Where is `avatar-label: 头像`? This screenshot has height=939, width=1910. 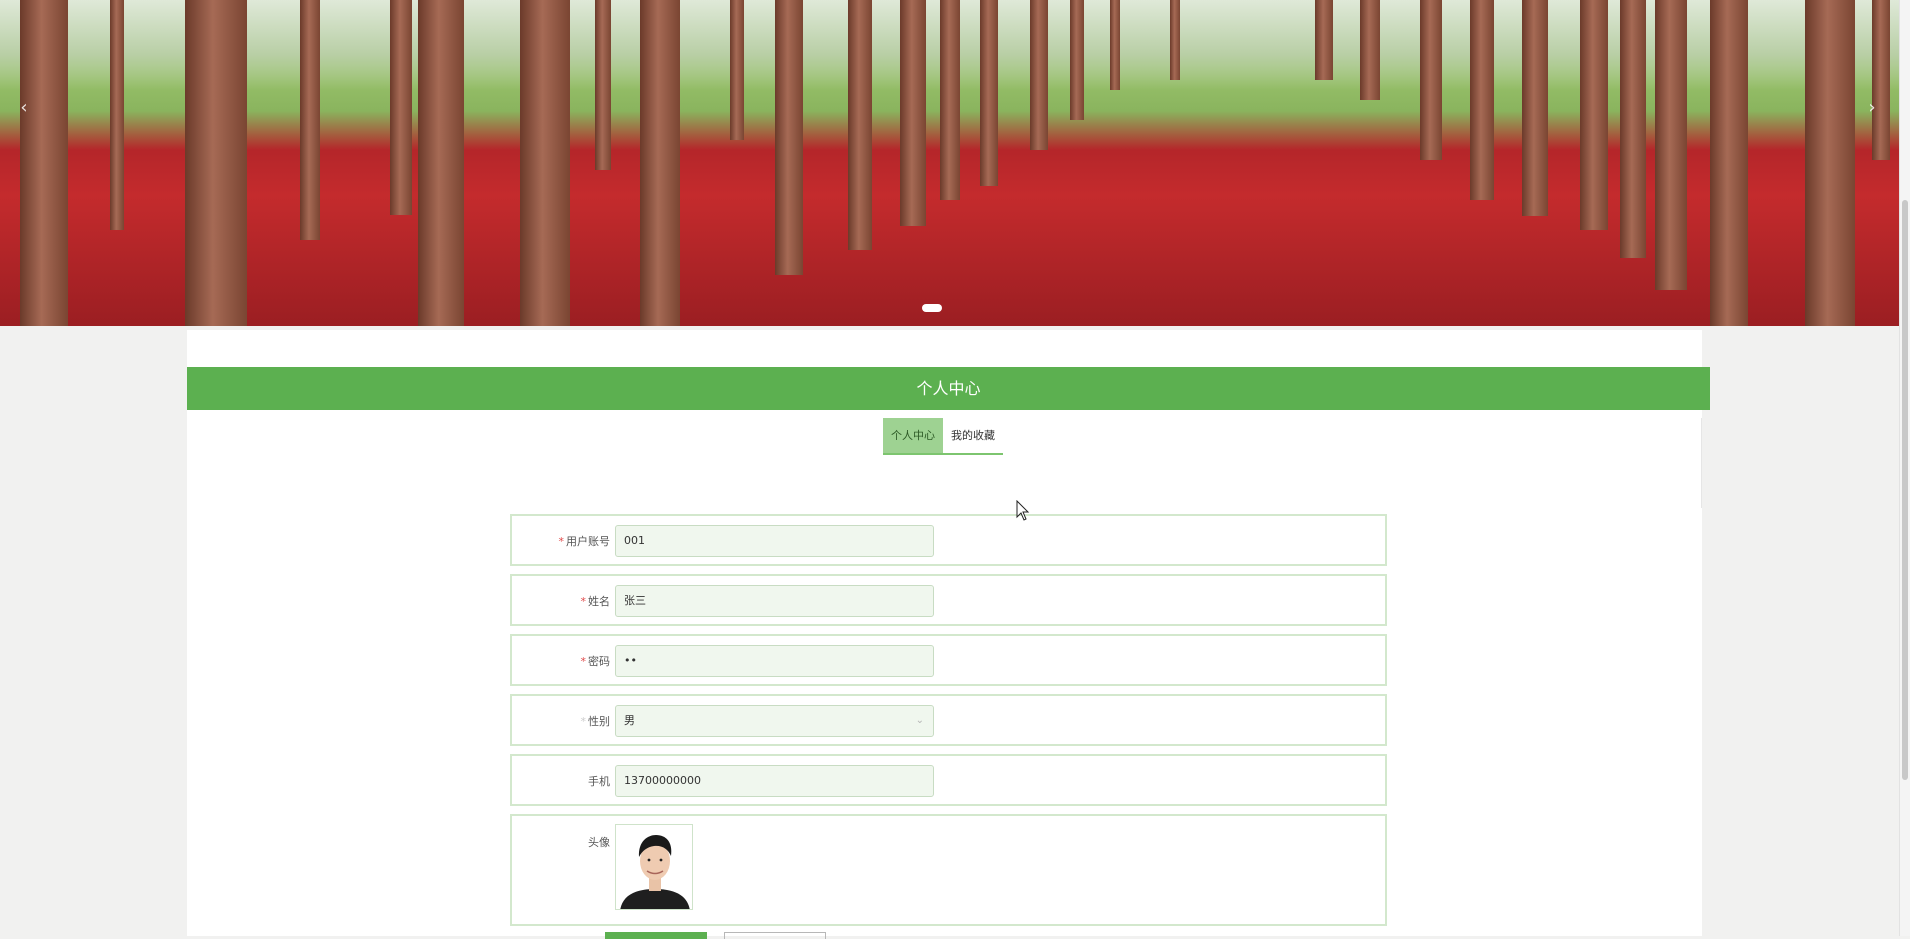
avatar-label: 头像 is located at coordinates (599, 842).